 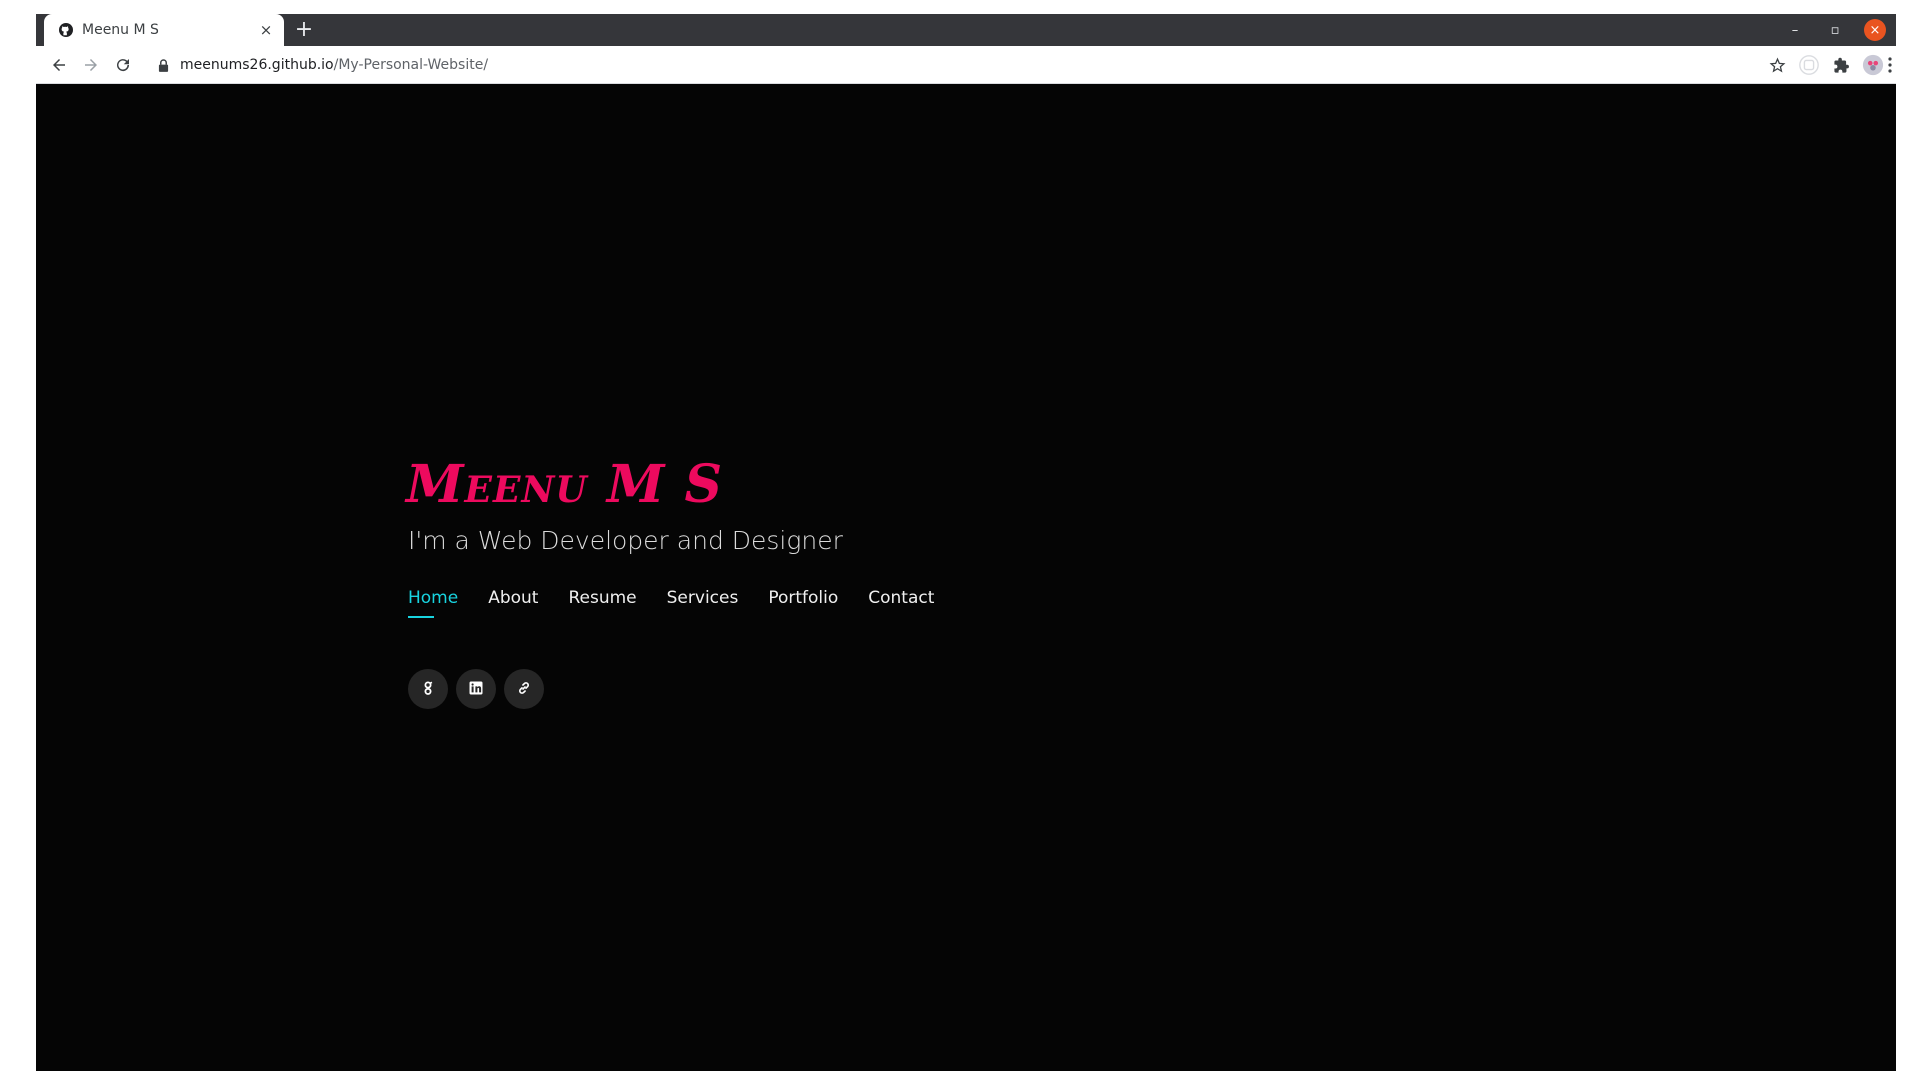 I want to click on tab-strip: Meenu M S × + – ▫ ×, so click(x=966, y=30).